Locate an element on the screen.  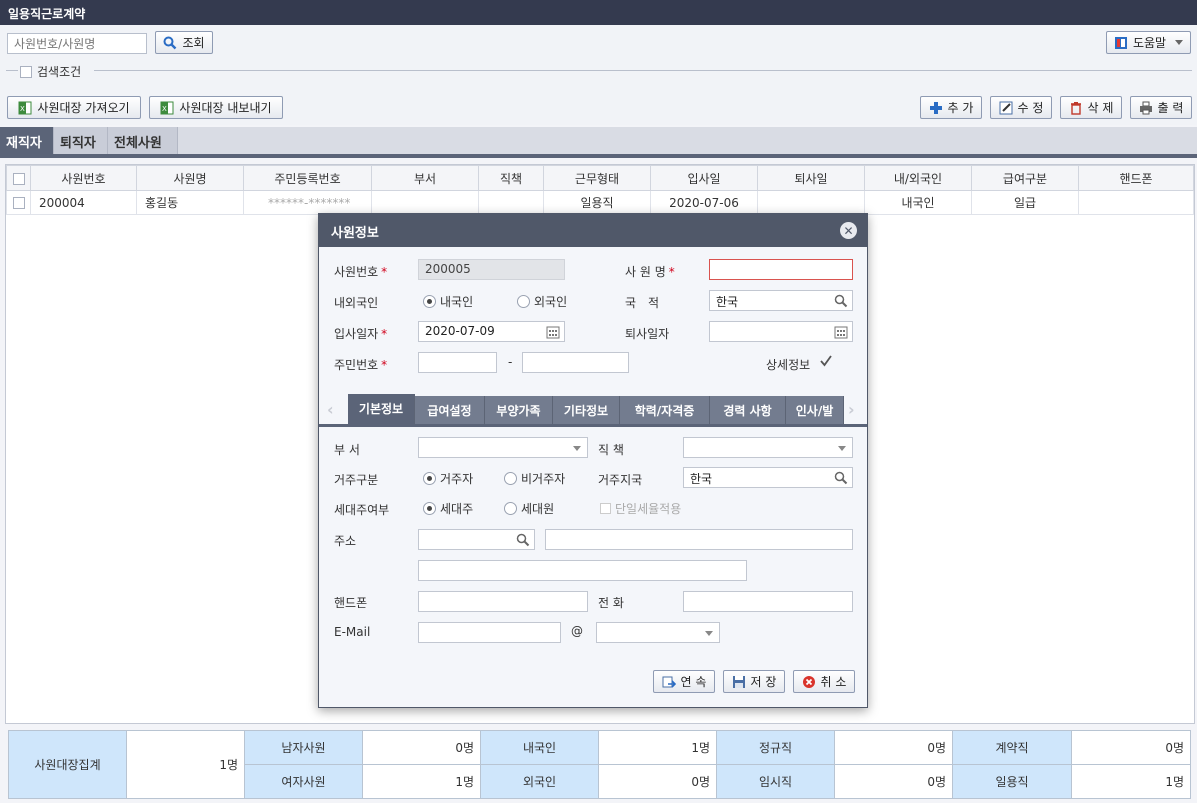
country-field: 한국 is located at coordinates (781, 300).